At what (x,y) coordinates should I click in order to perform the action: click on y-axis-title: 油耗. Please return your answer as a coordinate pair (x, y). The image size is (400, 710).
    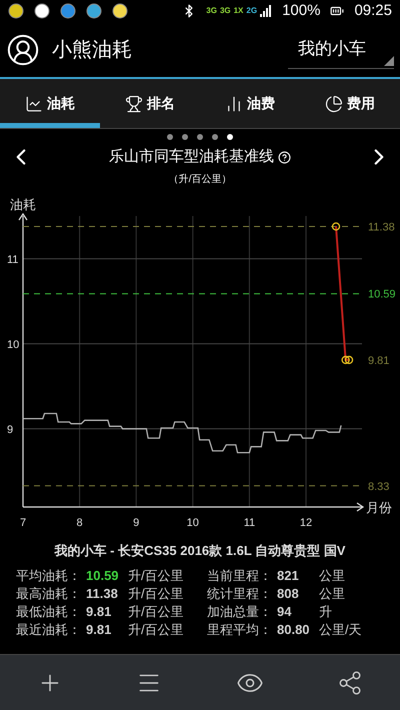
    Looking at the image, I should click on (23, 204).